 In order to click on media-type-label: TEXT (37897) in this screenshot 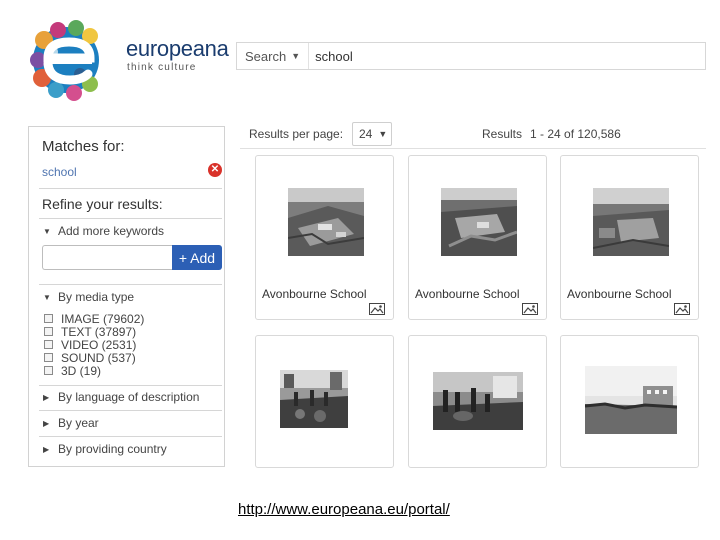, I will do `click(99, 331)`.